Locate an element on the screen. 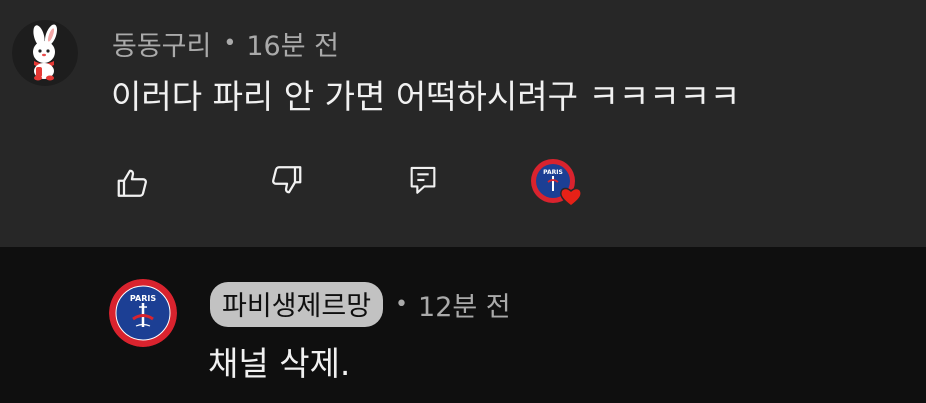 The image size is (926, 403). creator-heart-icon: PARIS is located at coordinates (556, 183).